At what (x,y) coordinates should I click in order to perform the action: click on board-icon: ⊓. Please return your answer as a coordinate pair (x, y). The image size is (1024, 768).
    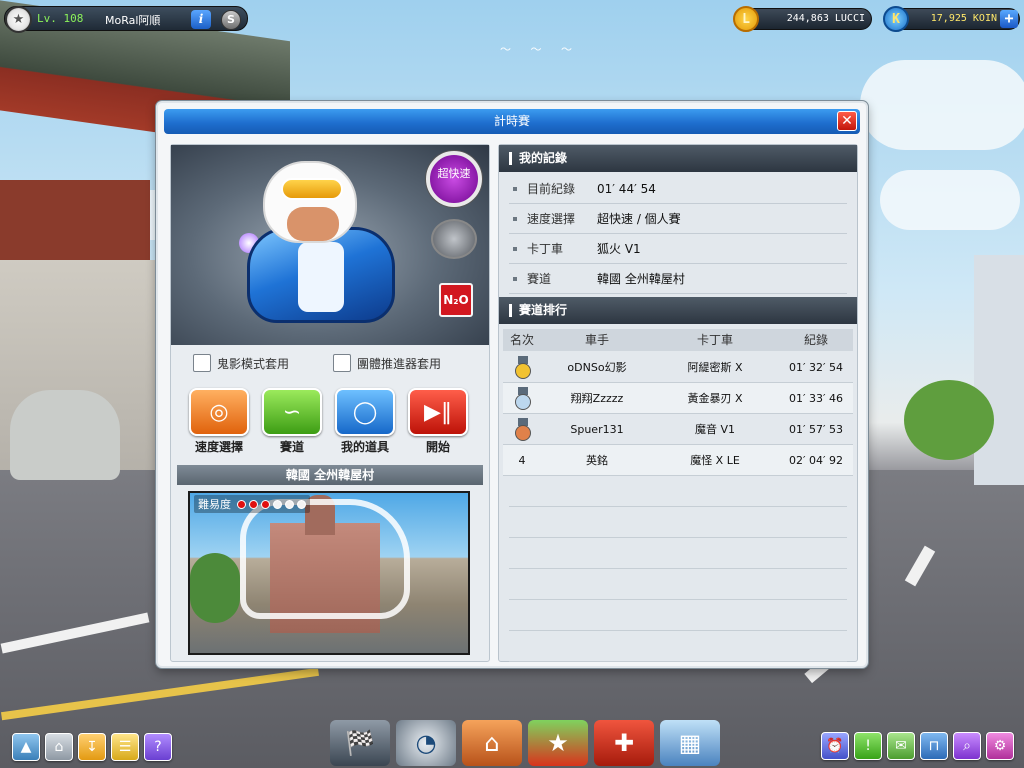
    Looking at the image, I should click on (934, 746).